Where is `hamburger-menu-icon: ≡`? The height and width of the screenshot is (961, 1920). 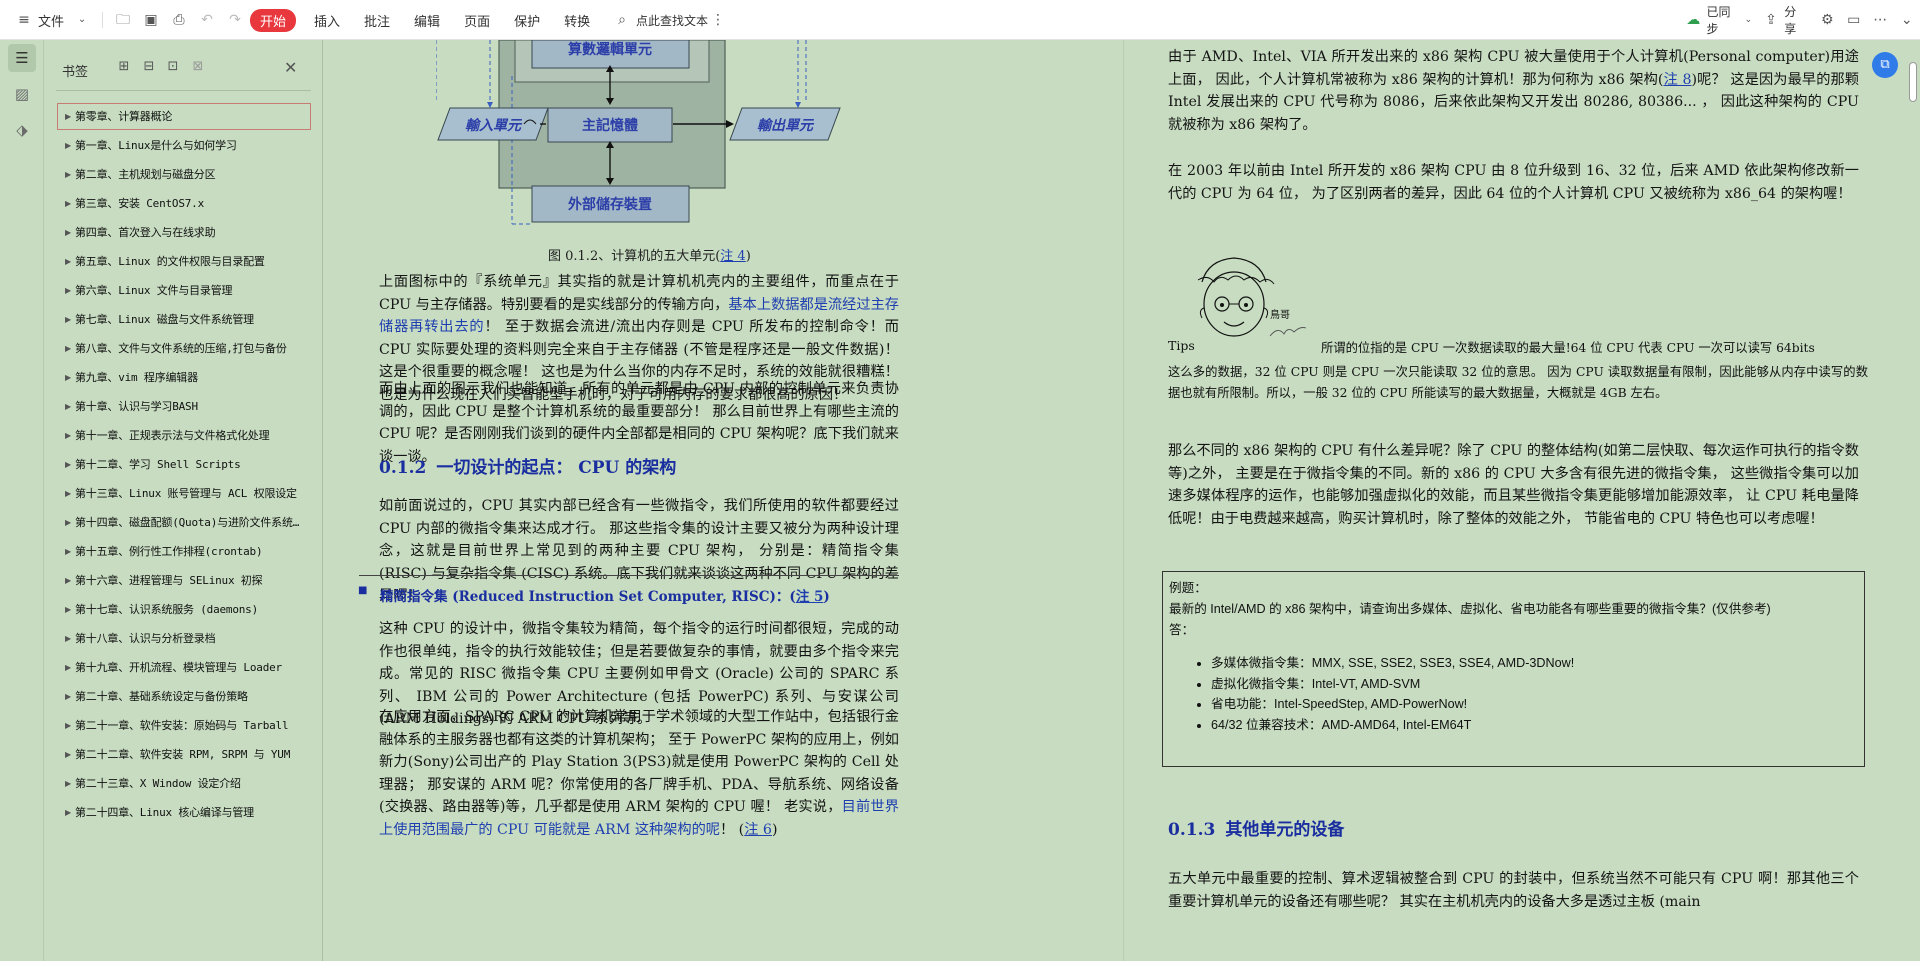
hamburger-menu-icon: ≡ is located at coordinates (24, 20).